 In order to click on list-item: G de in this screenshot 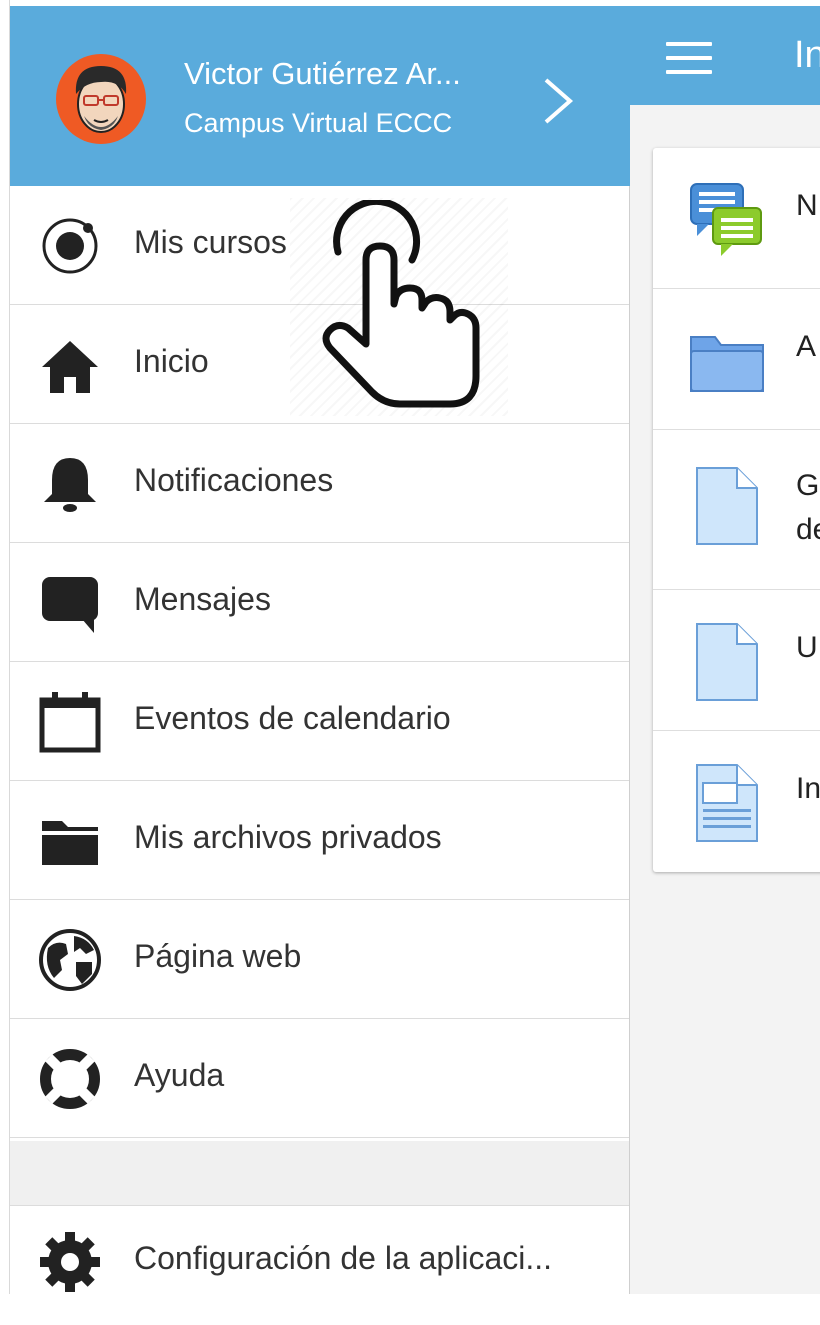, I will do `click(736, 510)`.